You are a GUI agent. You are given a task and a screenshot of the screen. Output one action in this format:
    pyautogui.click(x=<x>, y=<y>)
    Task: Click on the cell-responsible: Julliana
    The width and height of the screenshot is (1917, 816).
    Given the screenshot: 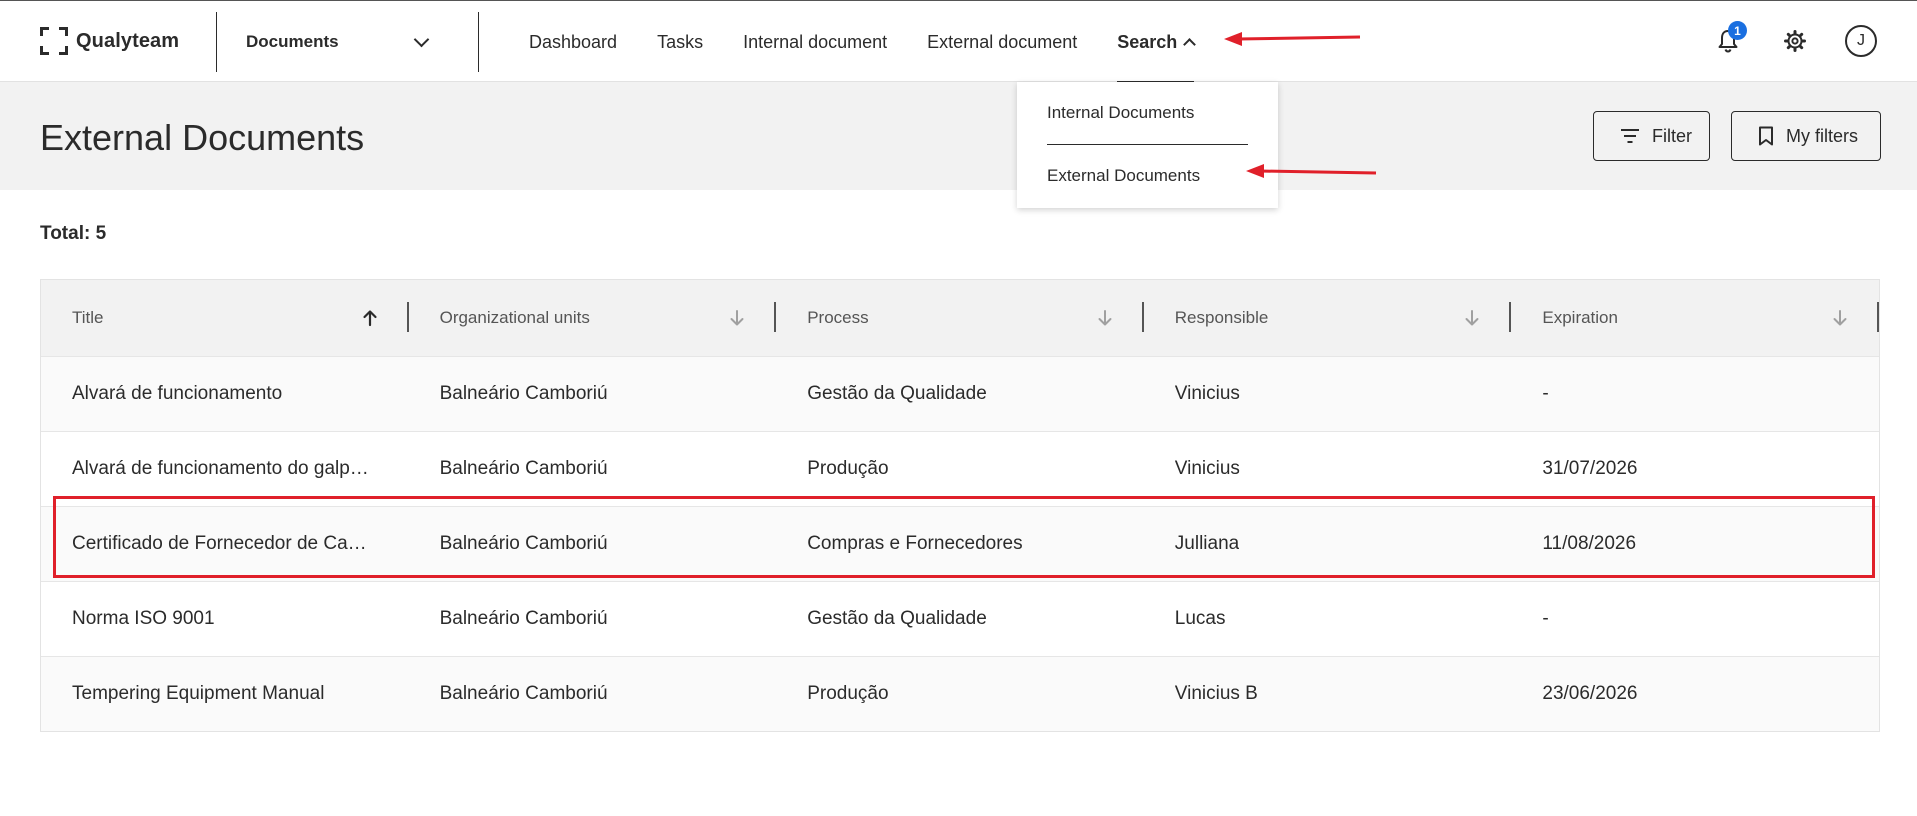 What is the action you would take?
    pyautogui.click(x=1328, y=544)
    